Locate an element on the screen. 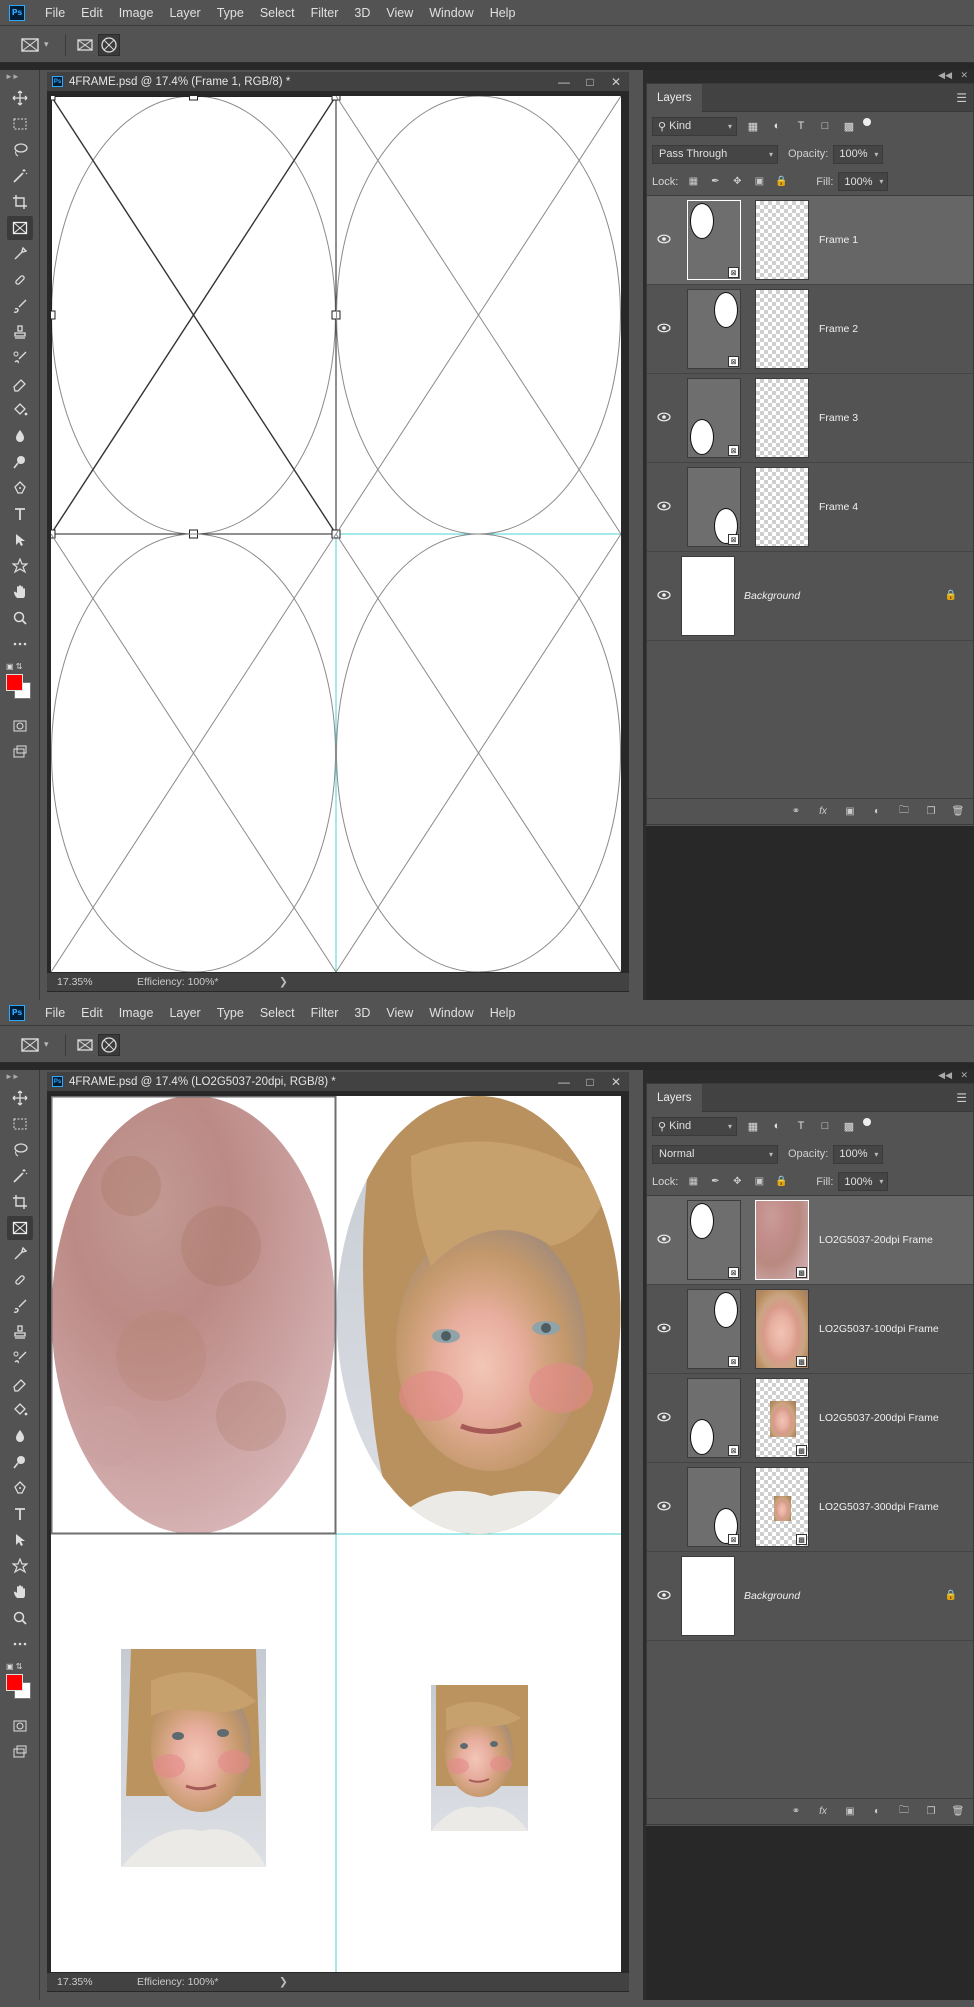 The width and height of the screenshot is (974, 2007). menu-select: Select is located at coordinates (277, 13).